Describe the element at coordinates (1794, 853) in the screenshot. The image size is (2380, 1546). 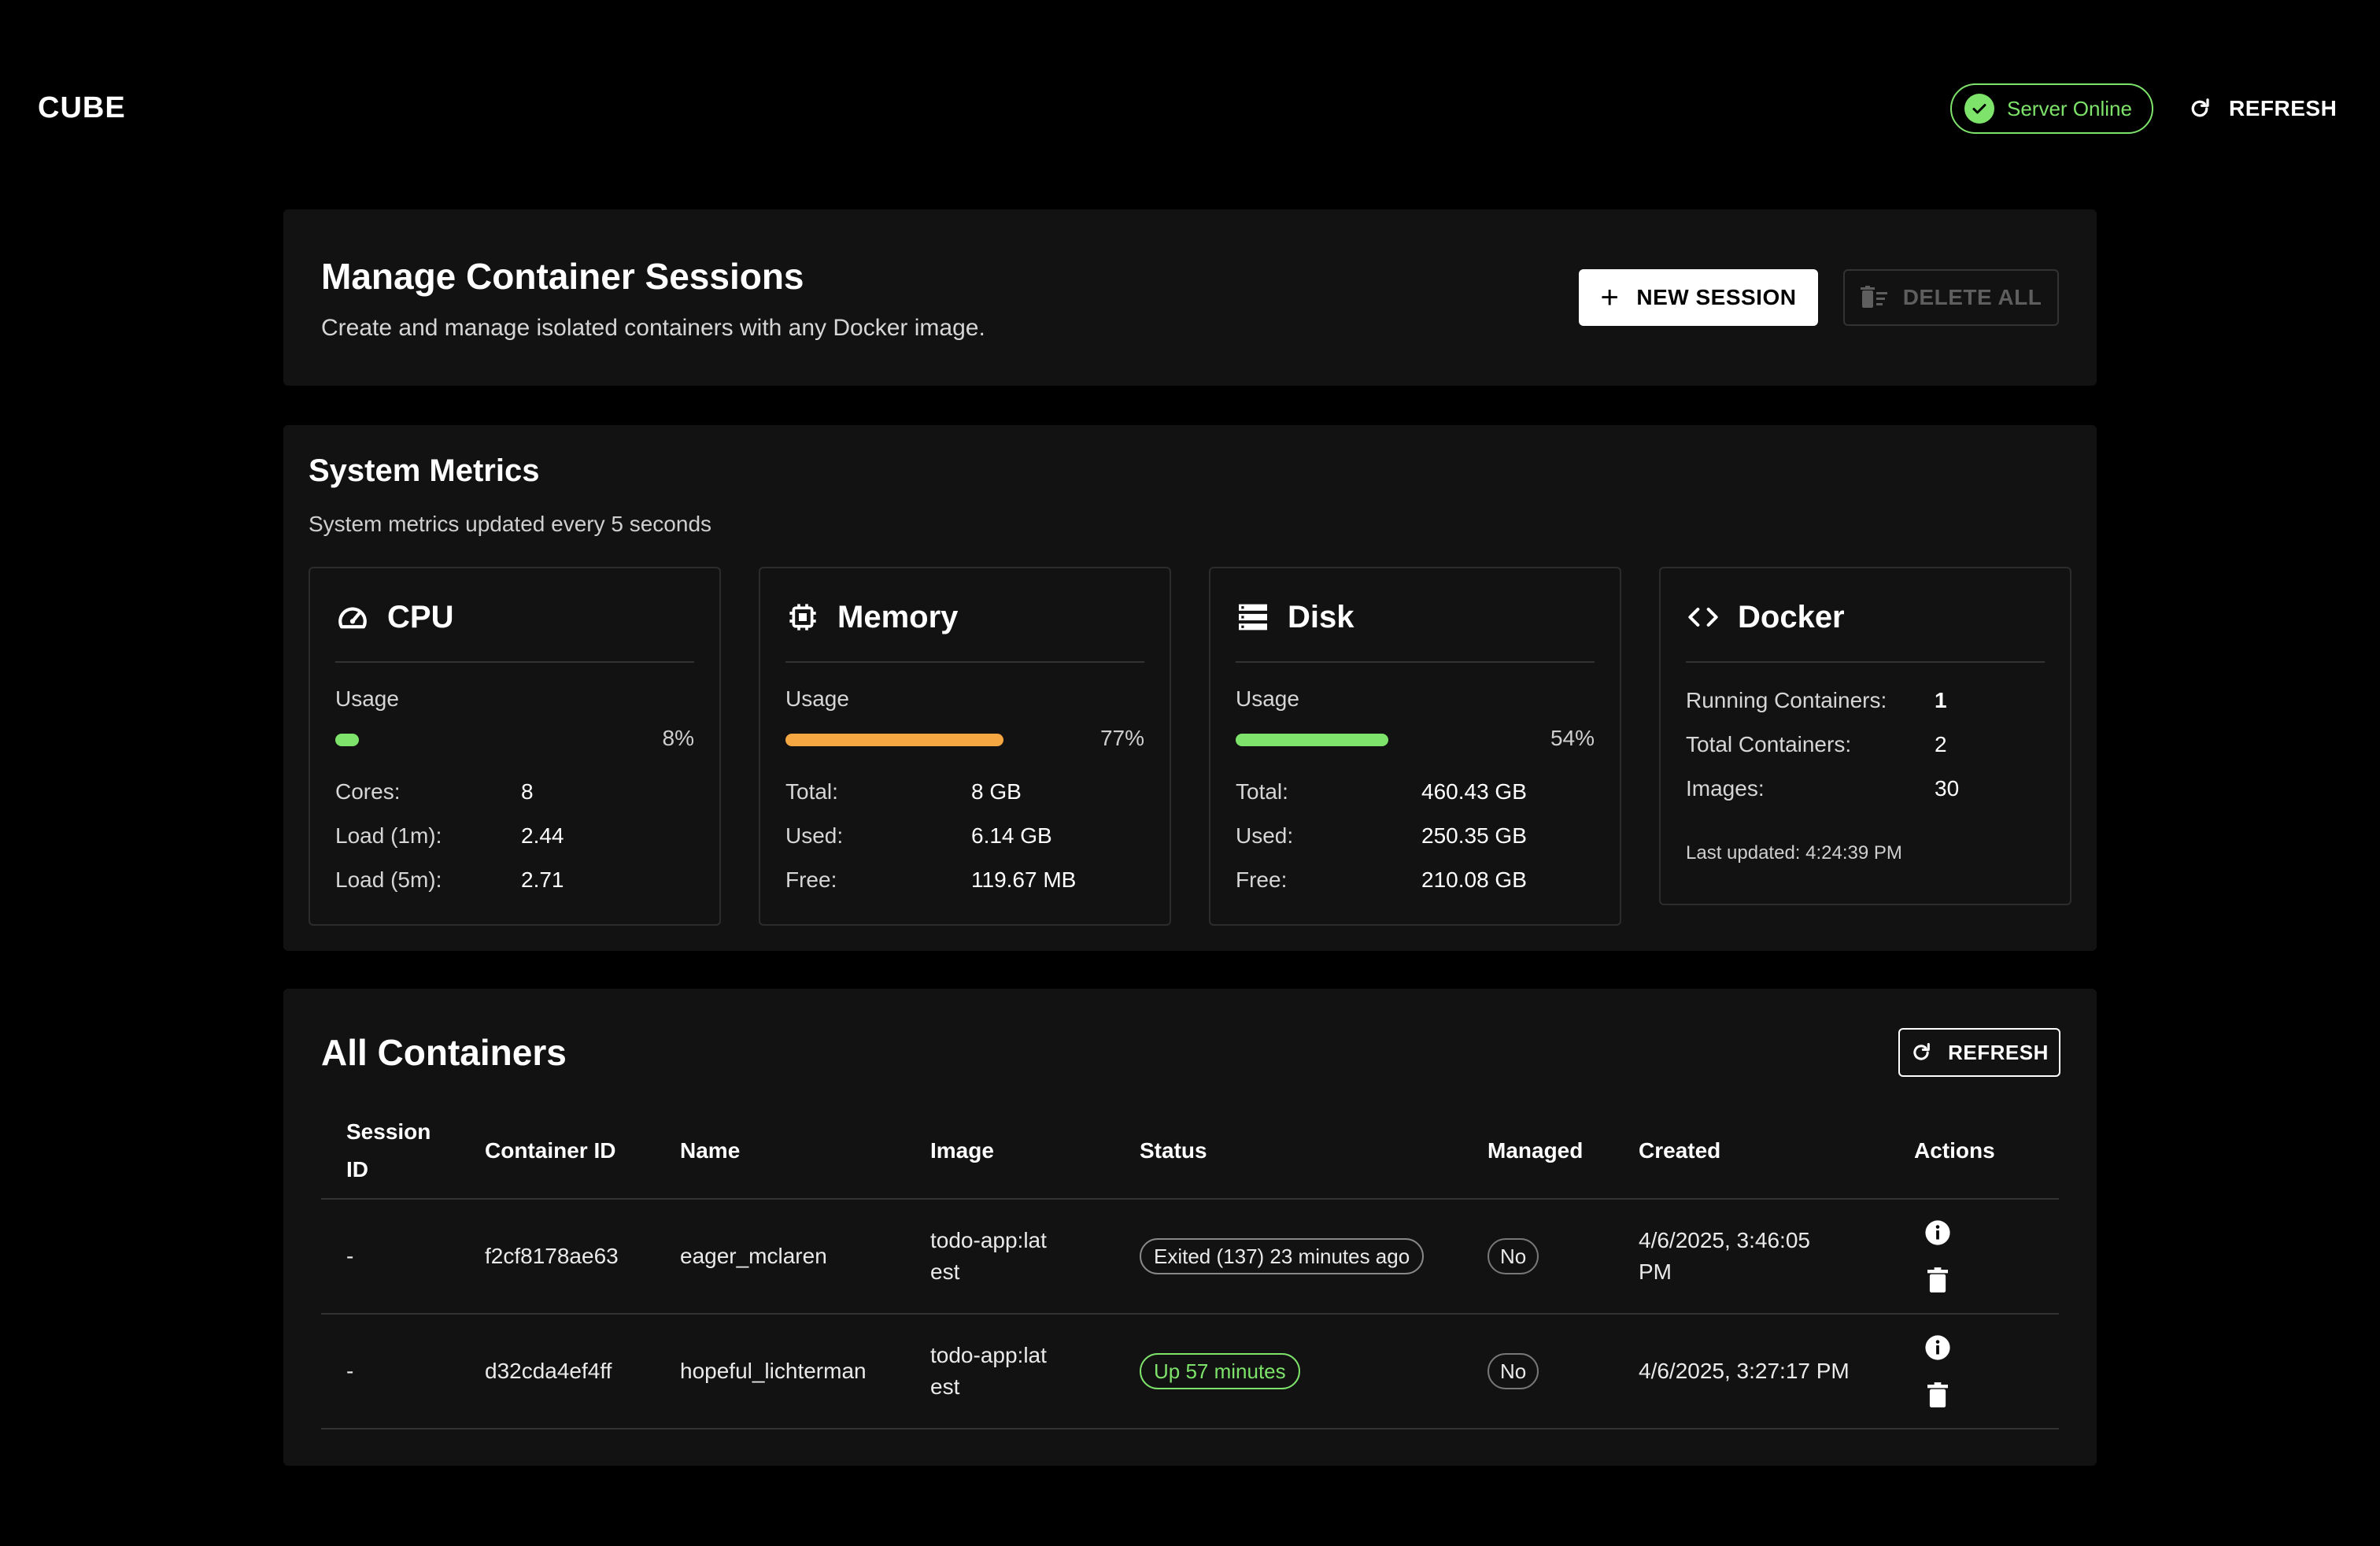
I see `docker-last-updated: Last updated: 4:24:39 PM` at that location.